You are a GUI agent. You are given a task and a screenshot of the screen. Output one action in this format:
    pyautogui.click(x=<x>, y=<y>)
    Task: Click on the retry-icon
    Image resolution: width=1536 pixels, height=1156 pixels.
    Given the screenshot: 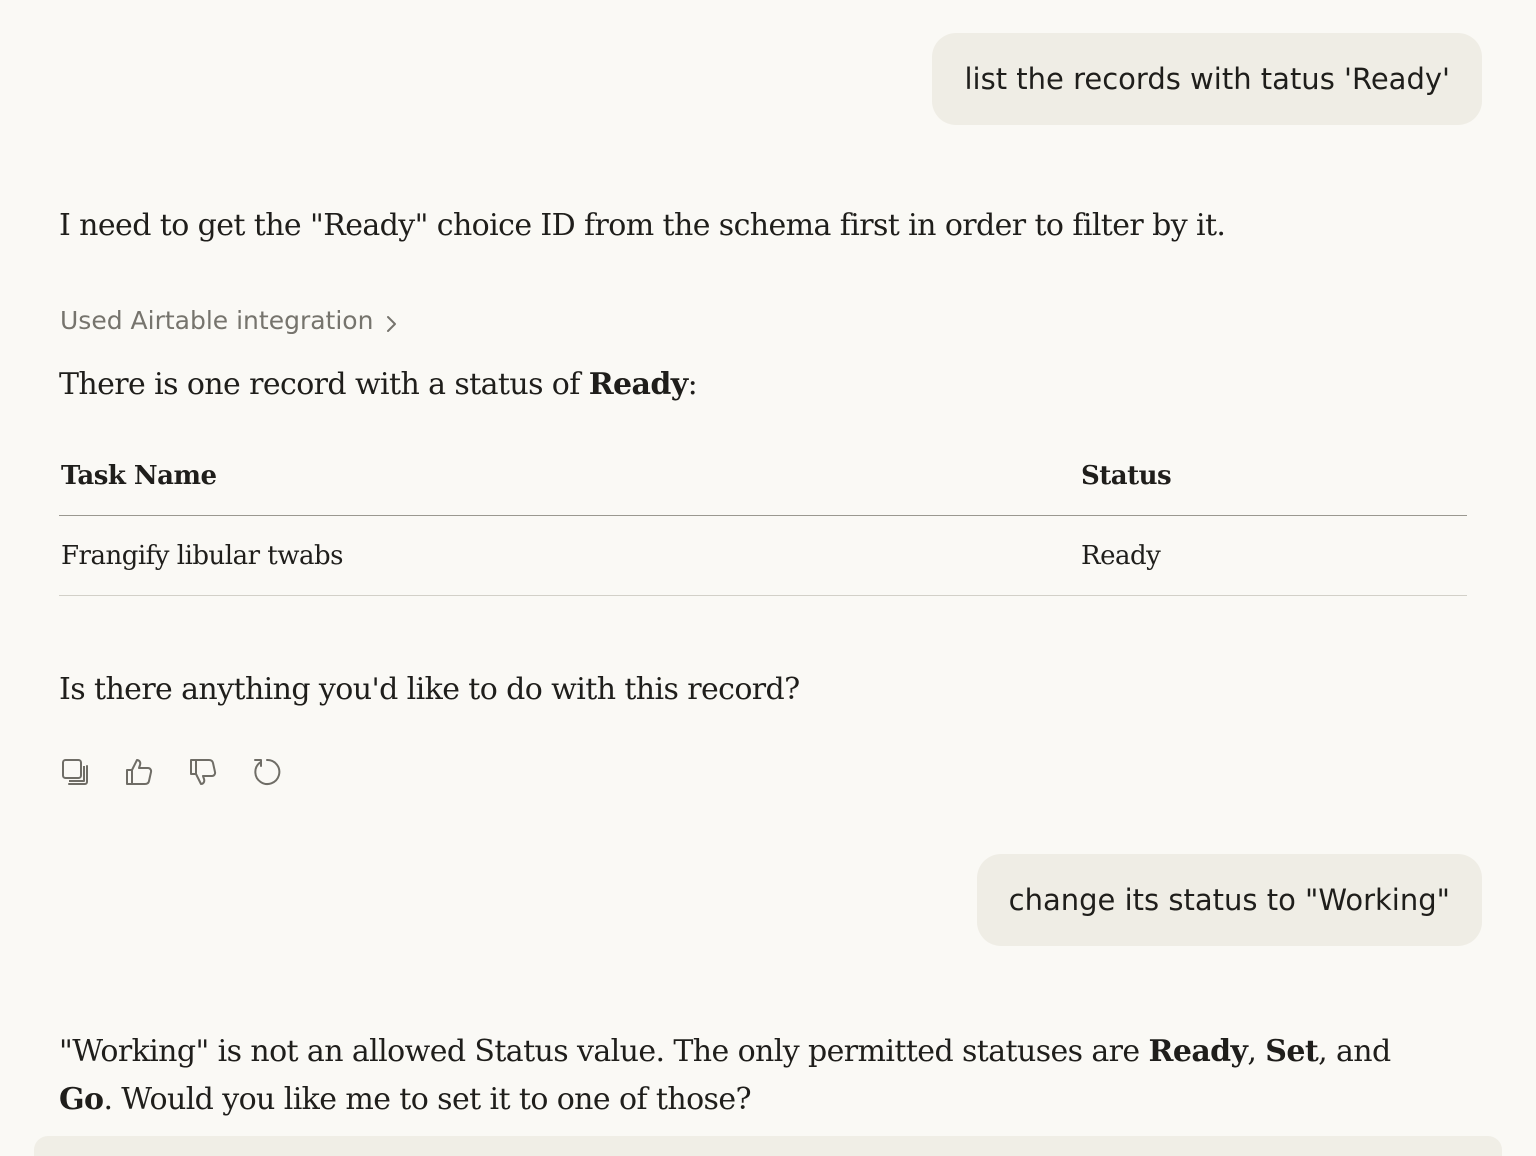 What is the action you would take?
    pyautogui.click(x=267, y=772)
    